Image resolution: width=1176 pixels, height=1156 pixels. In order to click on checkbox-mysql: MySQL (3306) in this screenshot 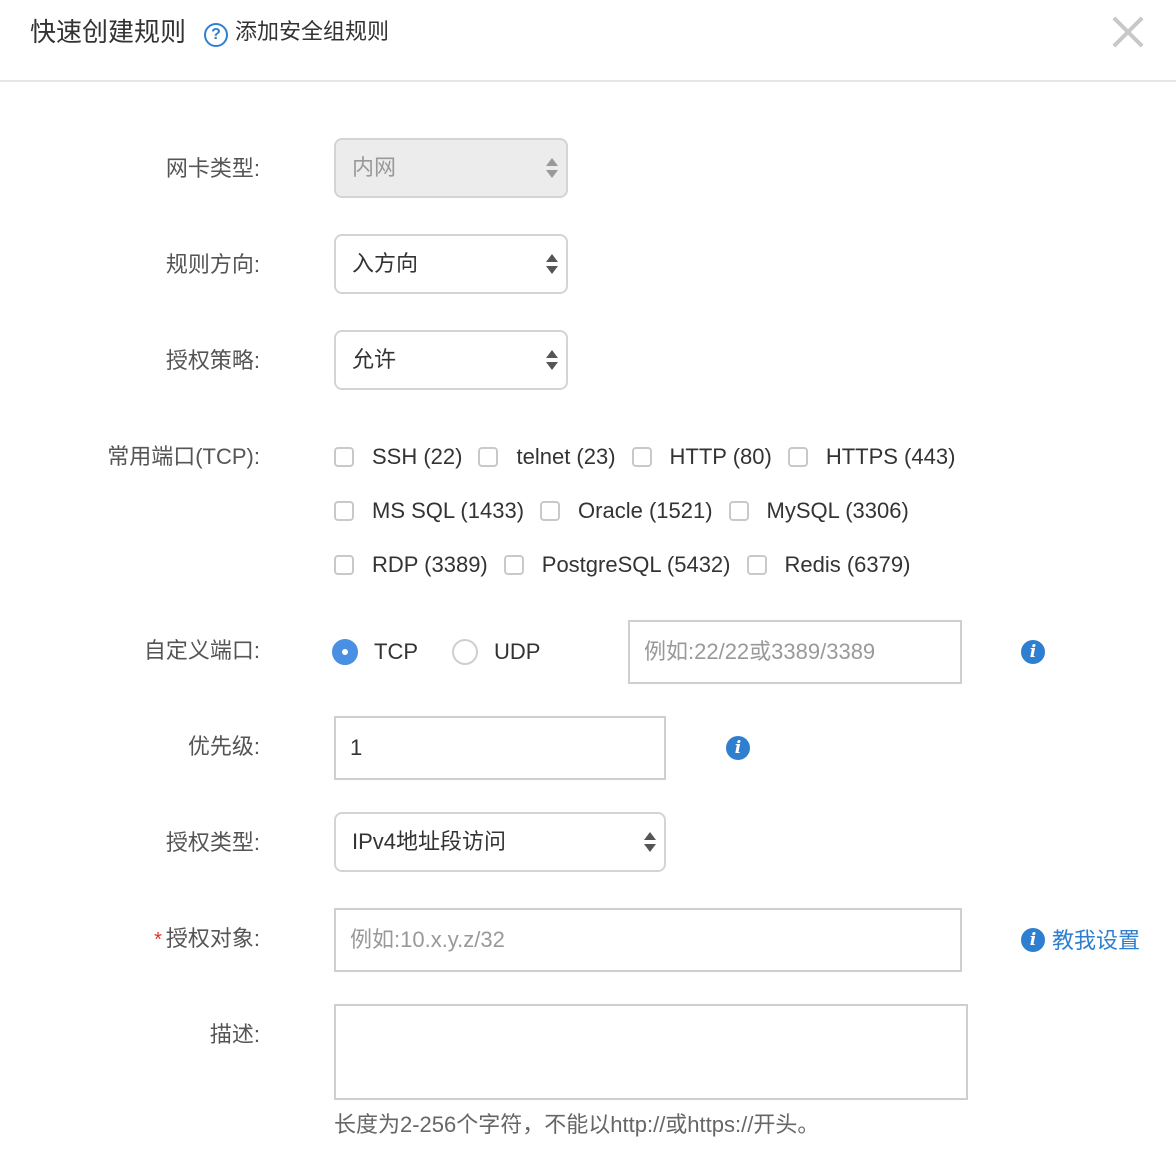, I will do `click(818, 511)`.